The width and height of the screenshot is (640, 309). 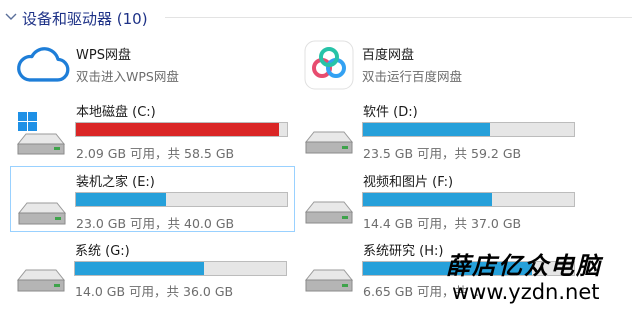 I want to click on drive-name: 装机之家 (E:), so click(x=115, y=182).